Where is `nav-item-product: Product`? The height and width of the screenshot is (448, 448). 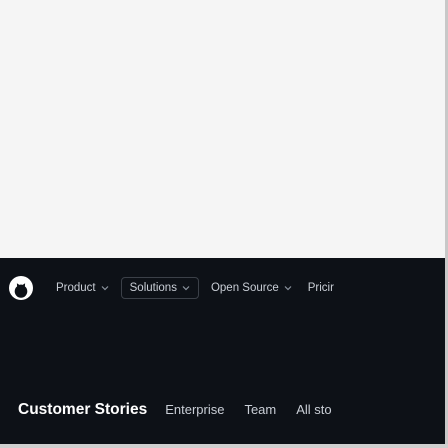
nav-item-product: Product is located at coordinates (82, 288).